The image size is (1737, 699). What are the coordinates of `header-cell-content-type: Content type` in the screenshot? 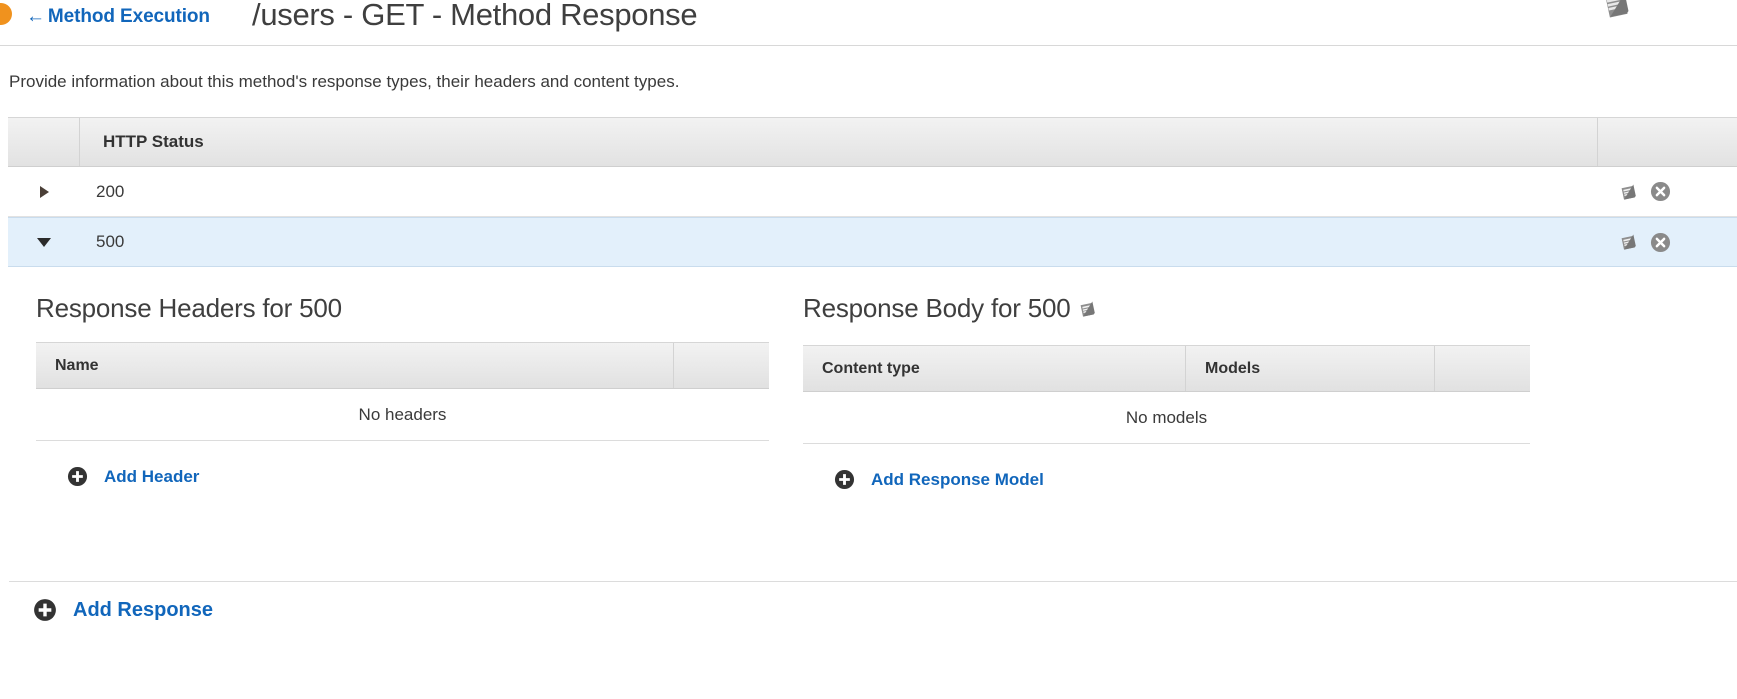 It's located at (994, 368).